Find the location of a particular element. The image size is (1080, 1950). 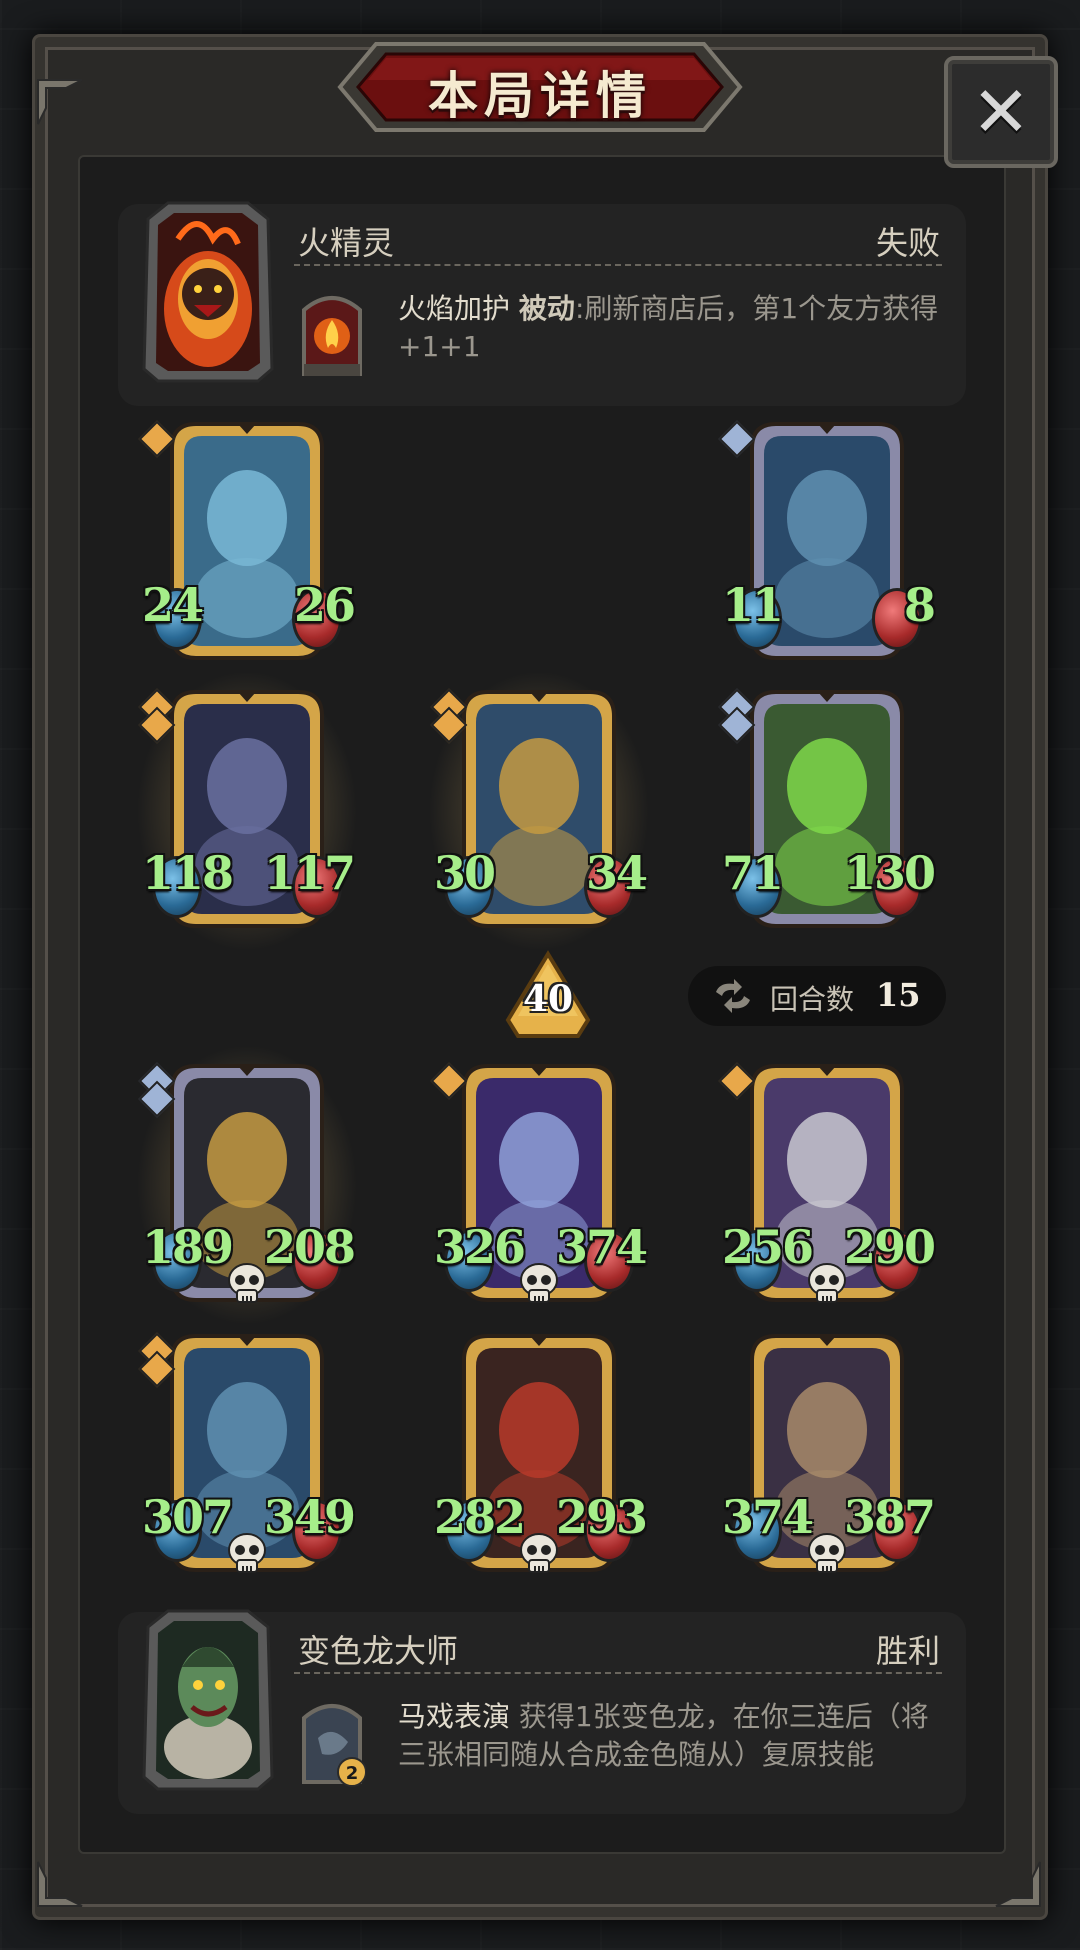

player-result: 胜利 is located at coordinates (907, 1651).